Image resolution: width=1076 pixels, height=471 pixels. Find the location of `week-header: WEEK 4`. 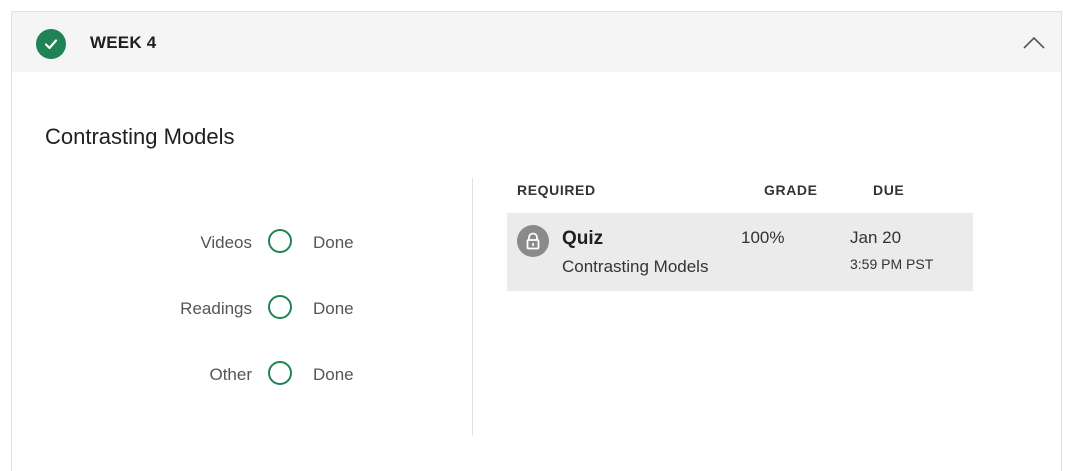

week-header: WEEK 4 is located at coordinates (536, 42).